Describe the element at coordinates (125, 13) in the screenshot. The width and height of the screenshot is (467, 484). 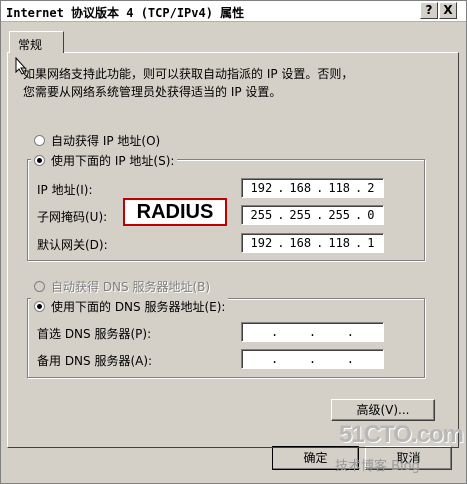
I see `window-title: Internet 协议版本 4 (TCP/IPv4) 属性` at that location.